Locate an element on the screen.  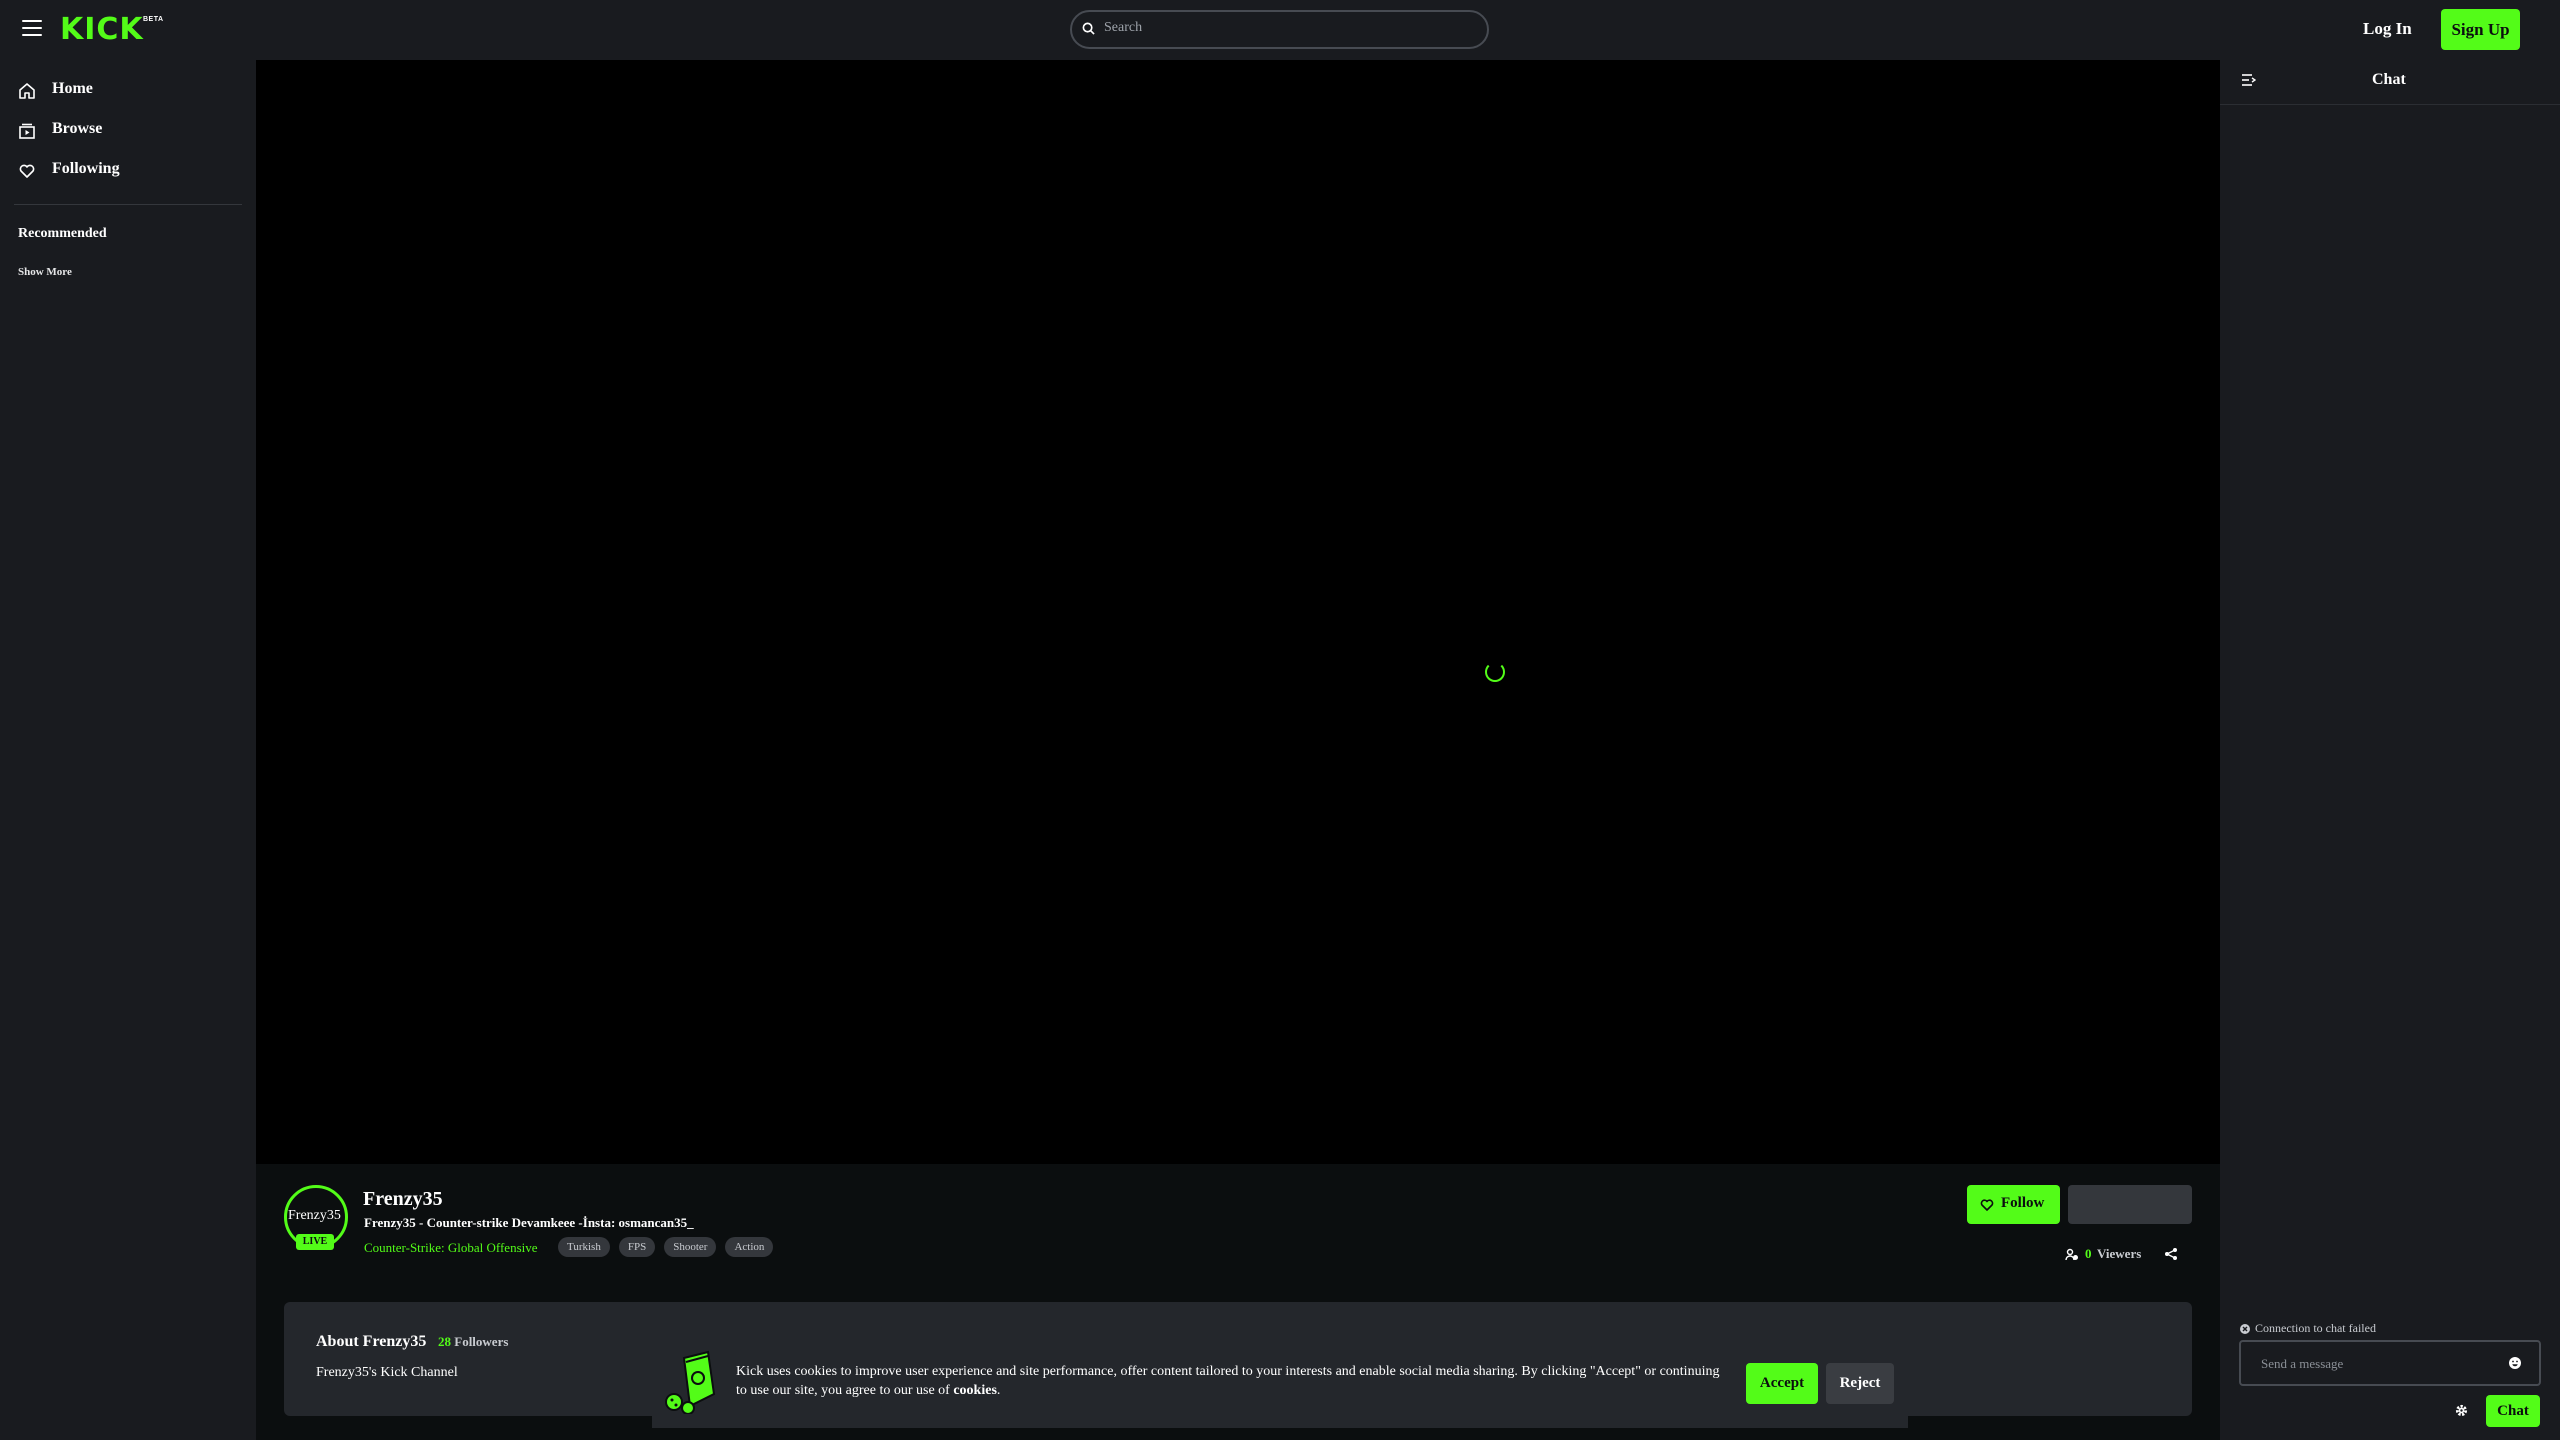
sidebar-item-label: Browse is located at coordinates (77, 128).